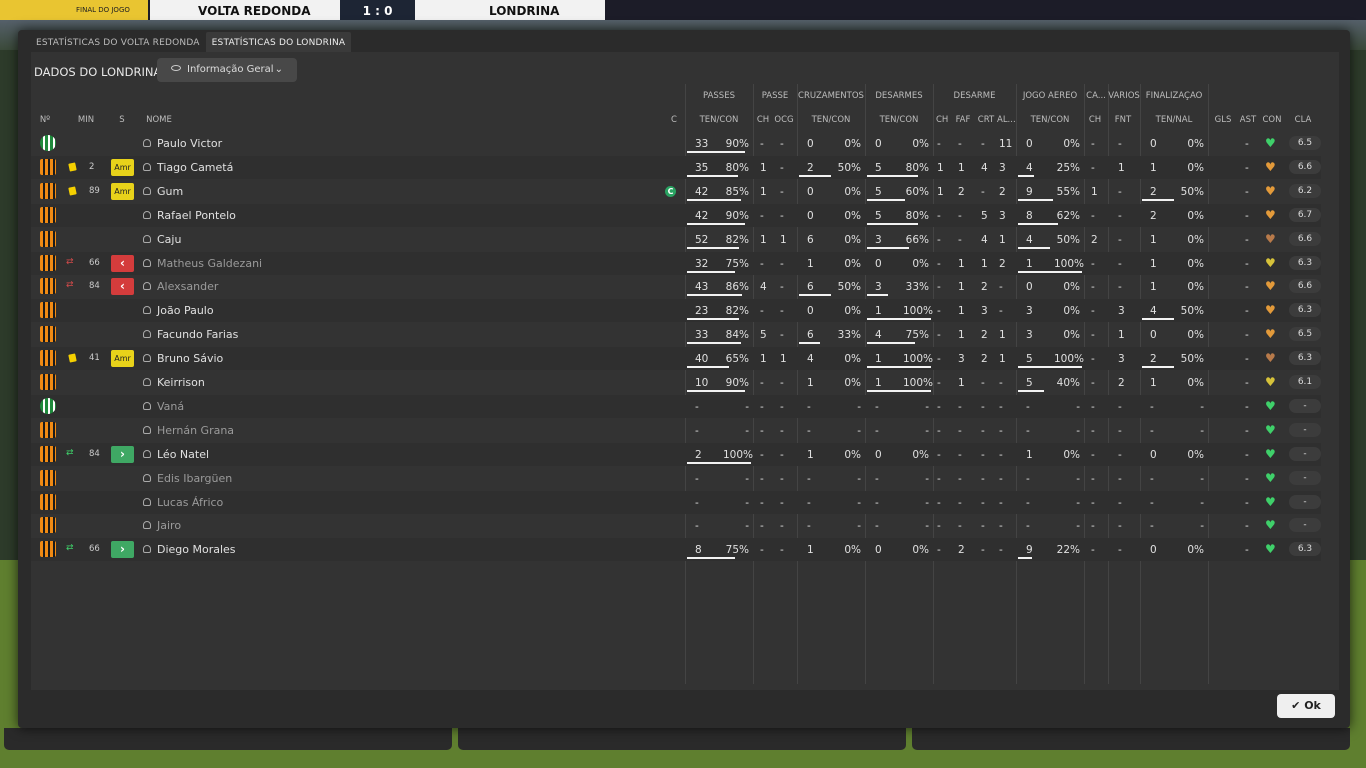 This screenshot has height=768, width=1366. Describe the element at coordinates (918, 359) in the screenshot. I see `tackles-pct: 100%` at that location.